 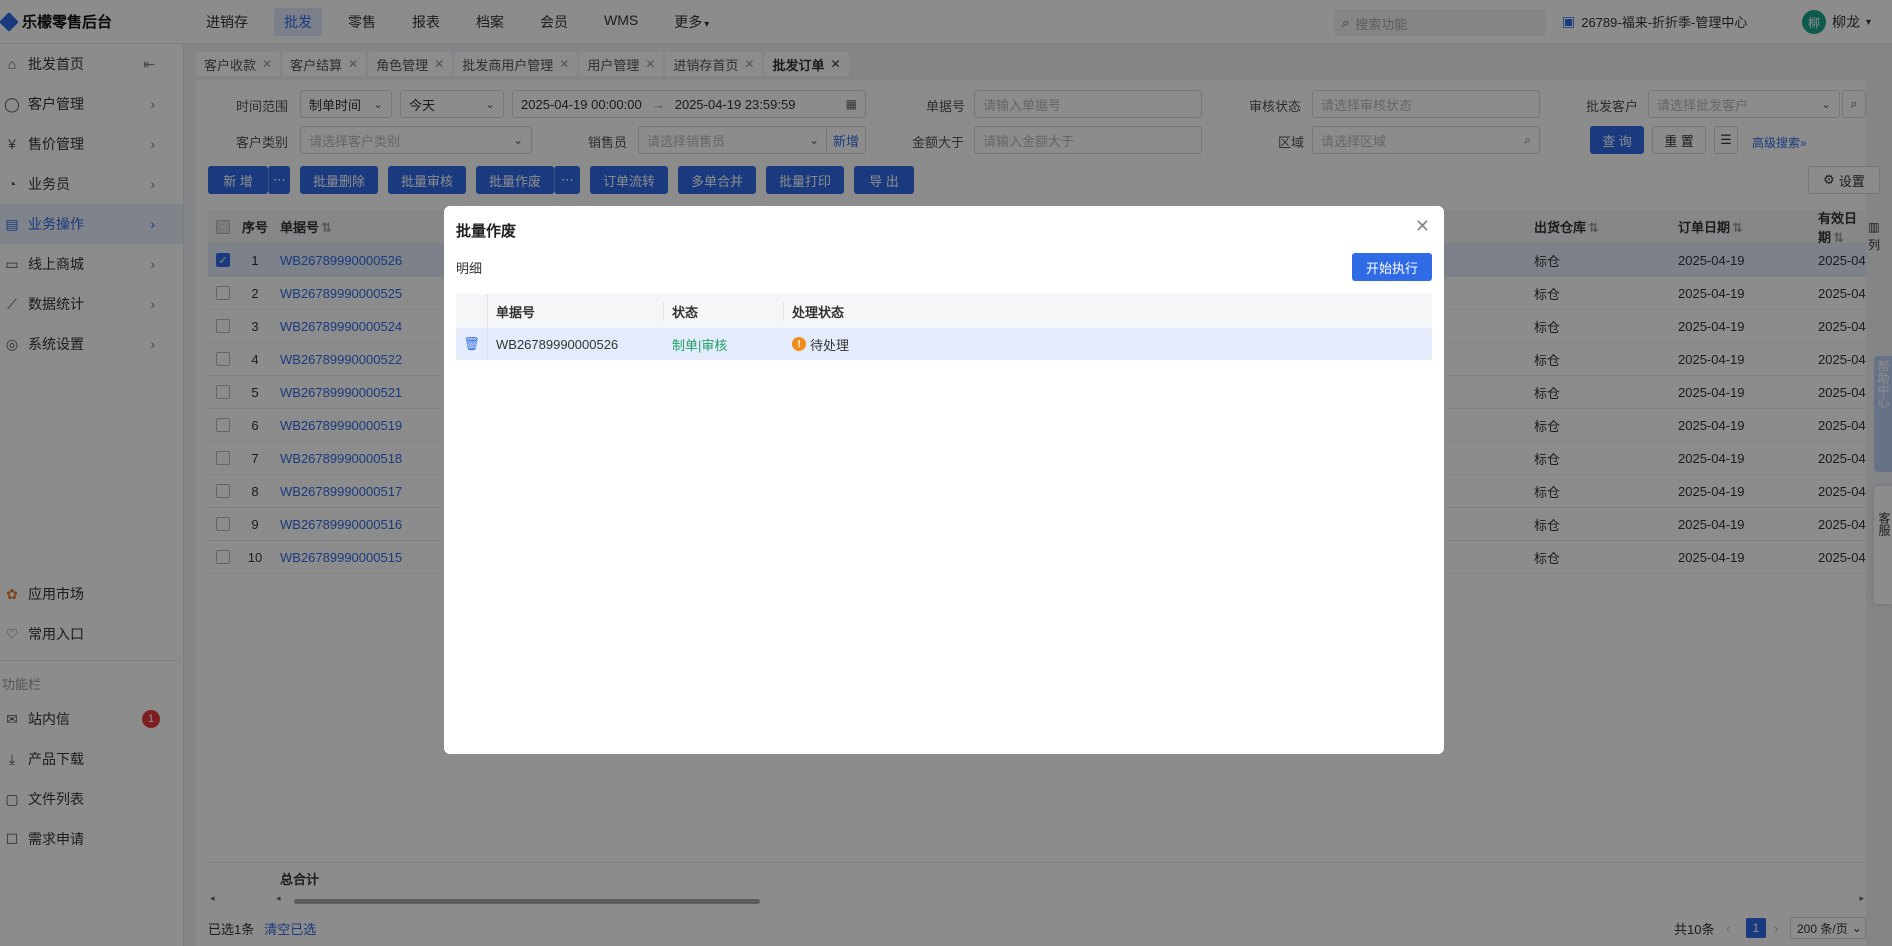 What do you see at coordinates (724, 311) in the screenshot?
I see `col-status: 状态` at bounding box center [724, 311].